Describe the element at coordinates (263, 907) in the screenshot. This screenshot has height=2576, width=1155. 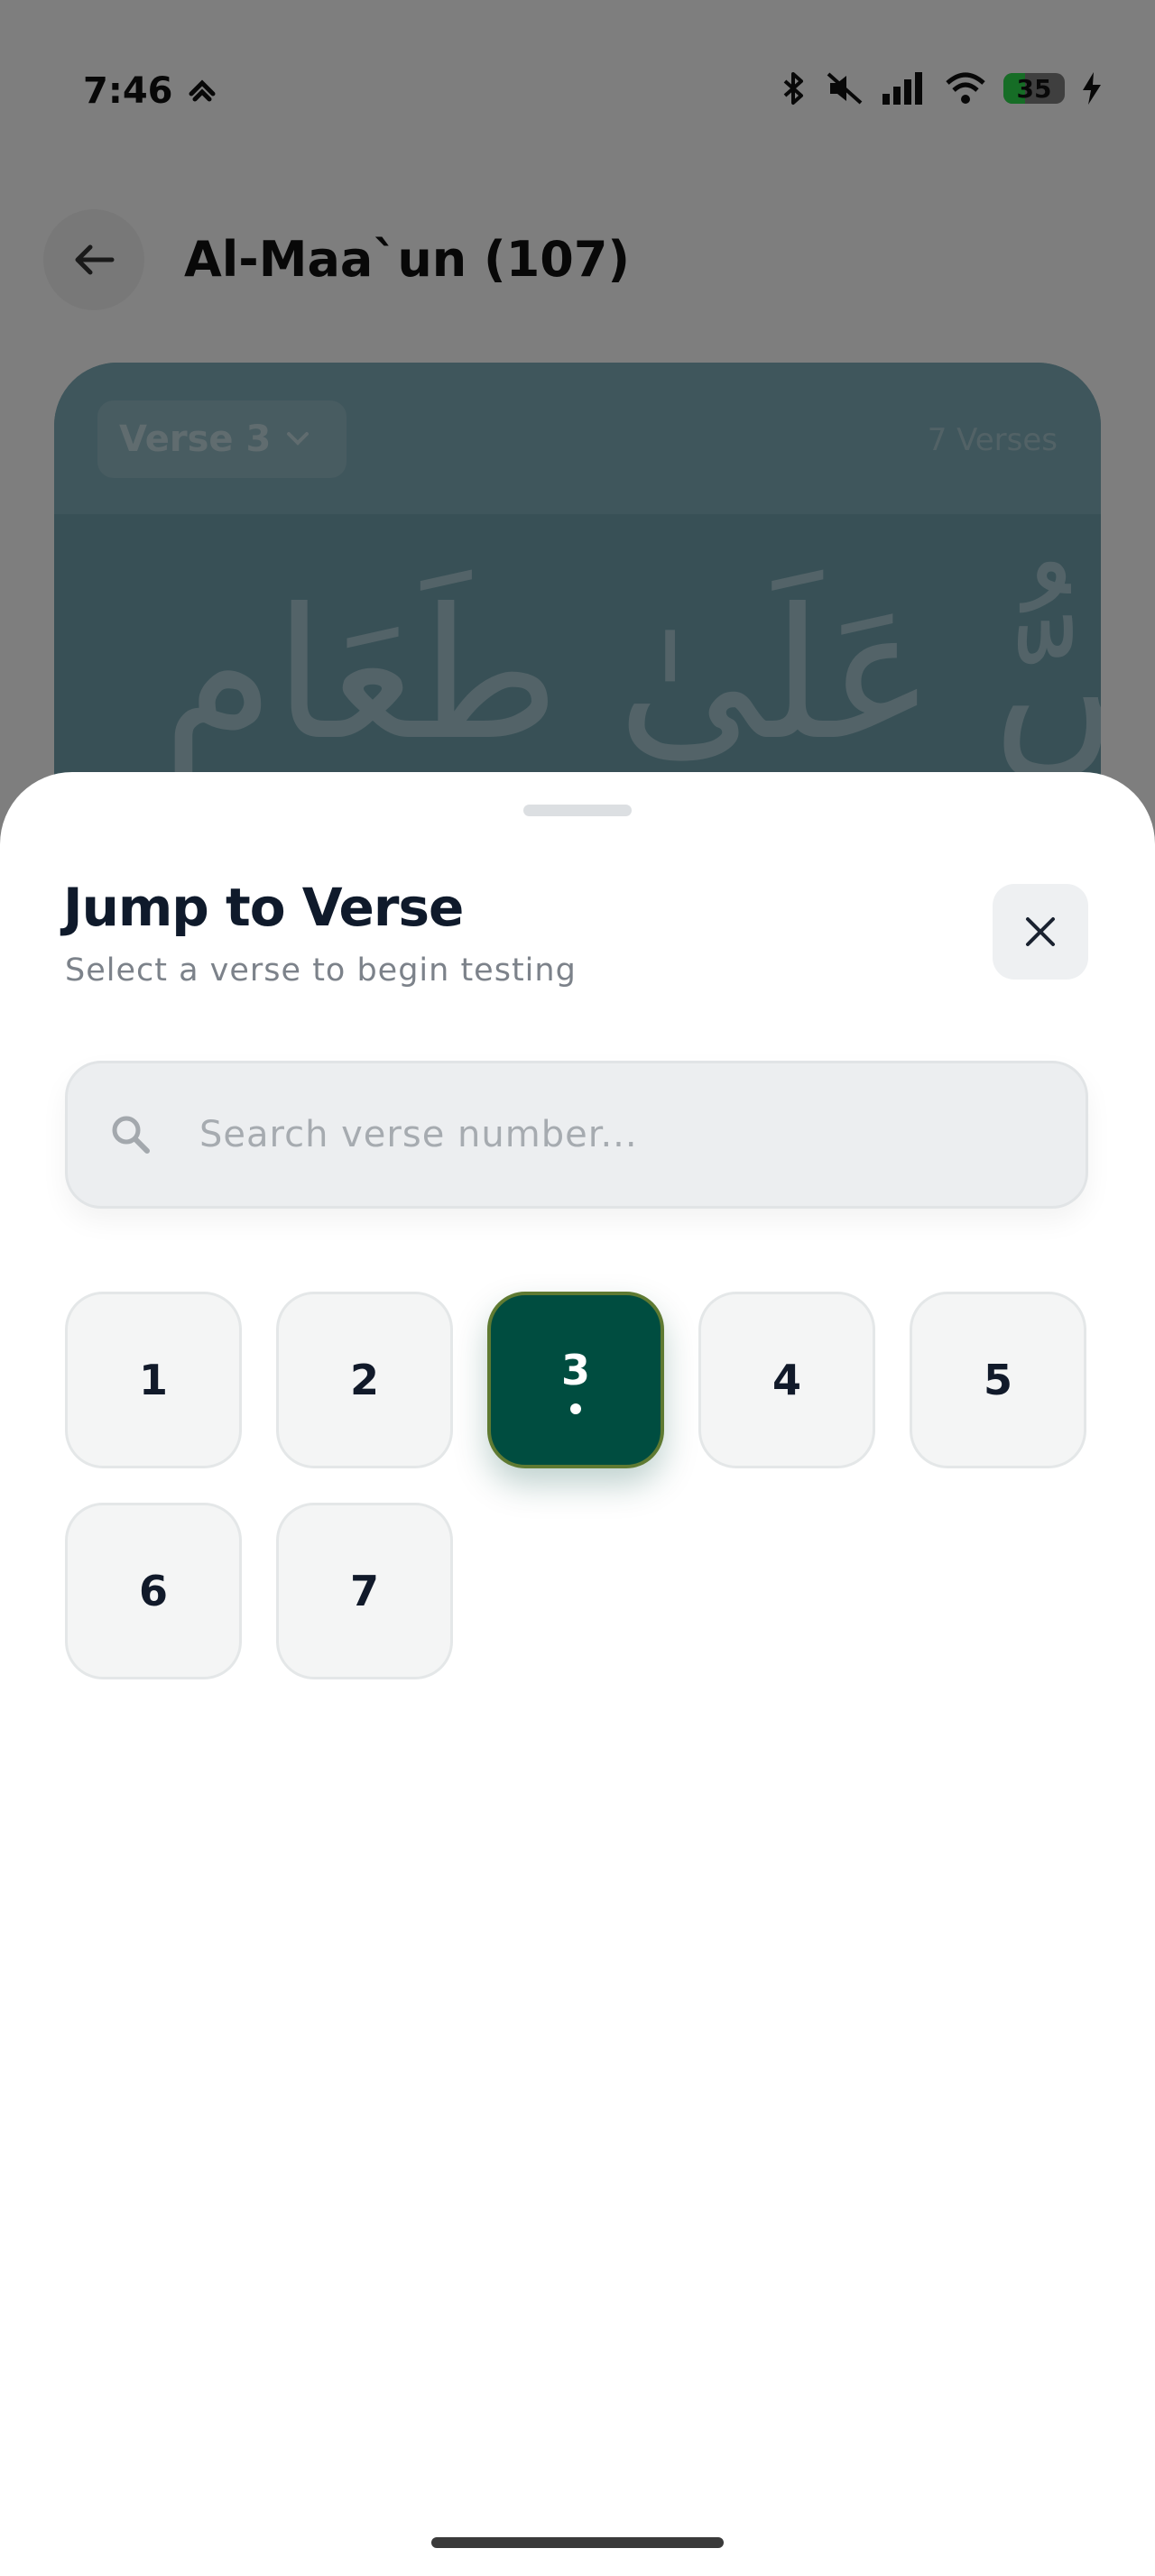
I see `sheet-title: Jump to Verse` at that location.